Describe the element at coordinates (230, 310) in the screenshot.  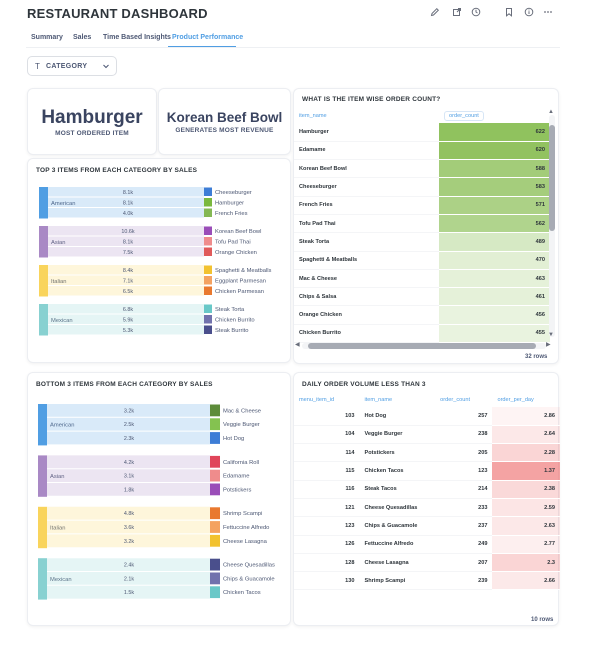
I see `item-label: Steak Torta` at that location.